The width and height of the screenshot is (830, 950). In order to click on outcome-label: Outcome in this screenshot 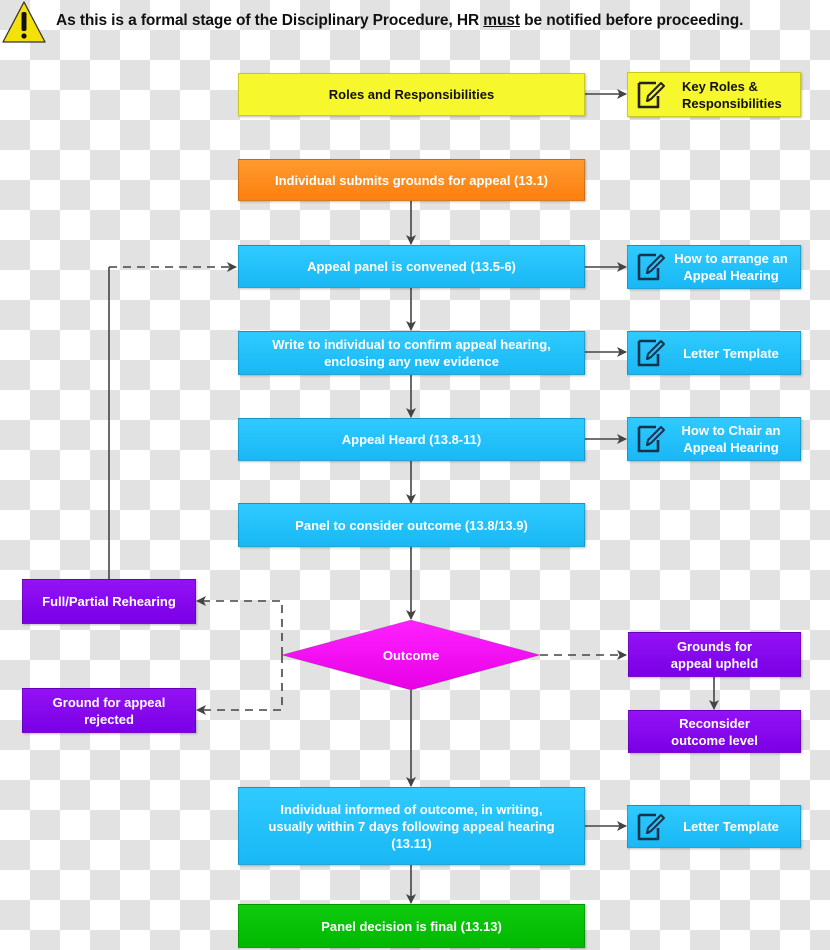, I will do `click(411, 655)`.